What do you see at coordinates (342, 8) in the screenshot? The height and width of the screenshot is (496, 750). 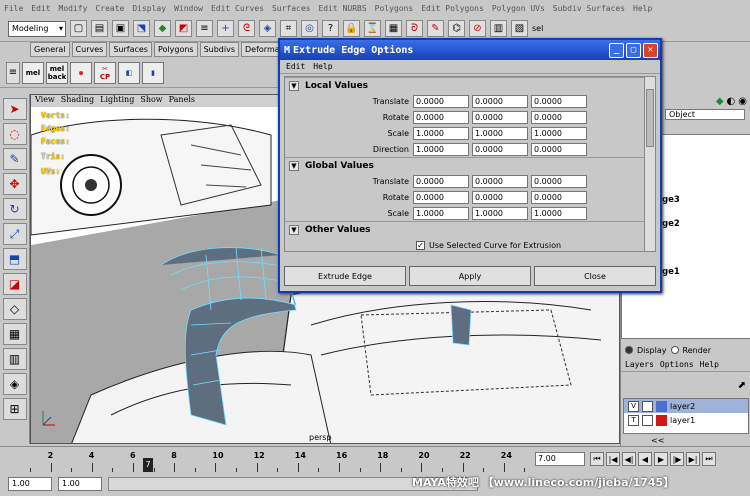 I see `menu-item-edit-nurbs: Edit NURBS` at bounding box center [342, 8].